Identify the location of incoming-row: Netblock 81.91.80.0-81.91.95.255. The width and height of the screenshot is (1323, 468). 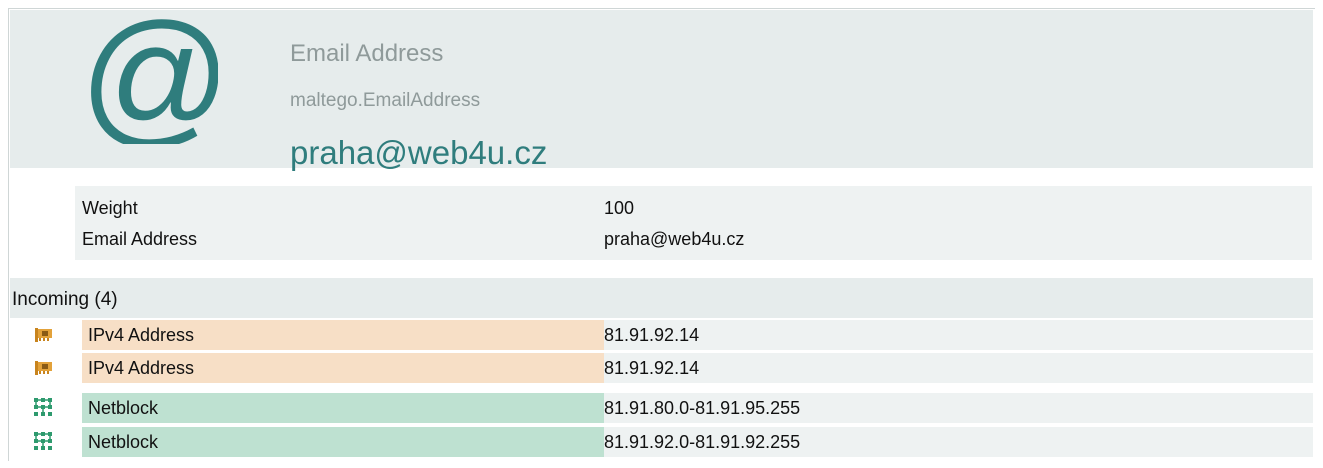
(661, 408).